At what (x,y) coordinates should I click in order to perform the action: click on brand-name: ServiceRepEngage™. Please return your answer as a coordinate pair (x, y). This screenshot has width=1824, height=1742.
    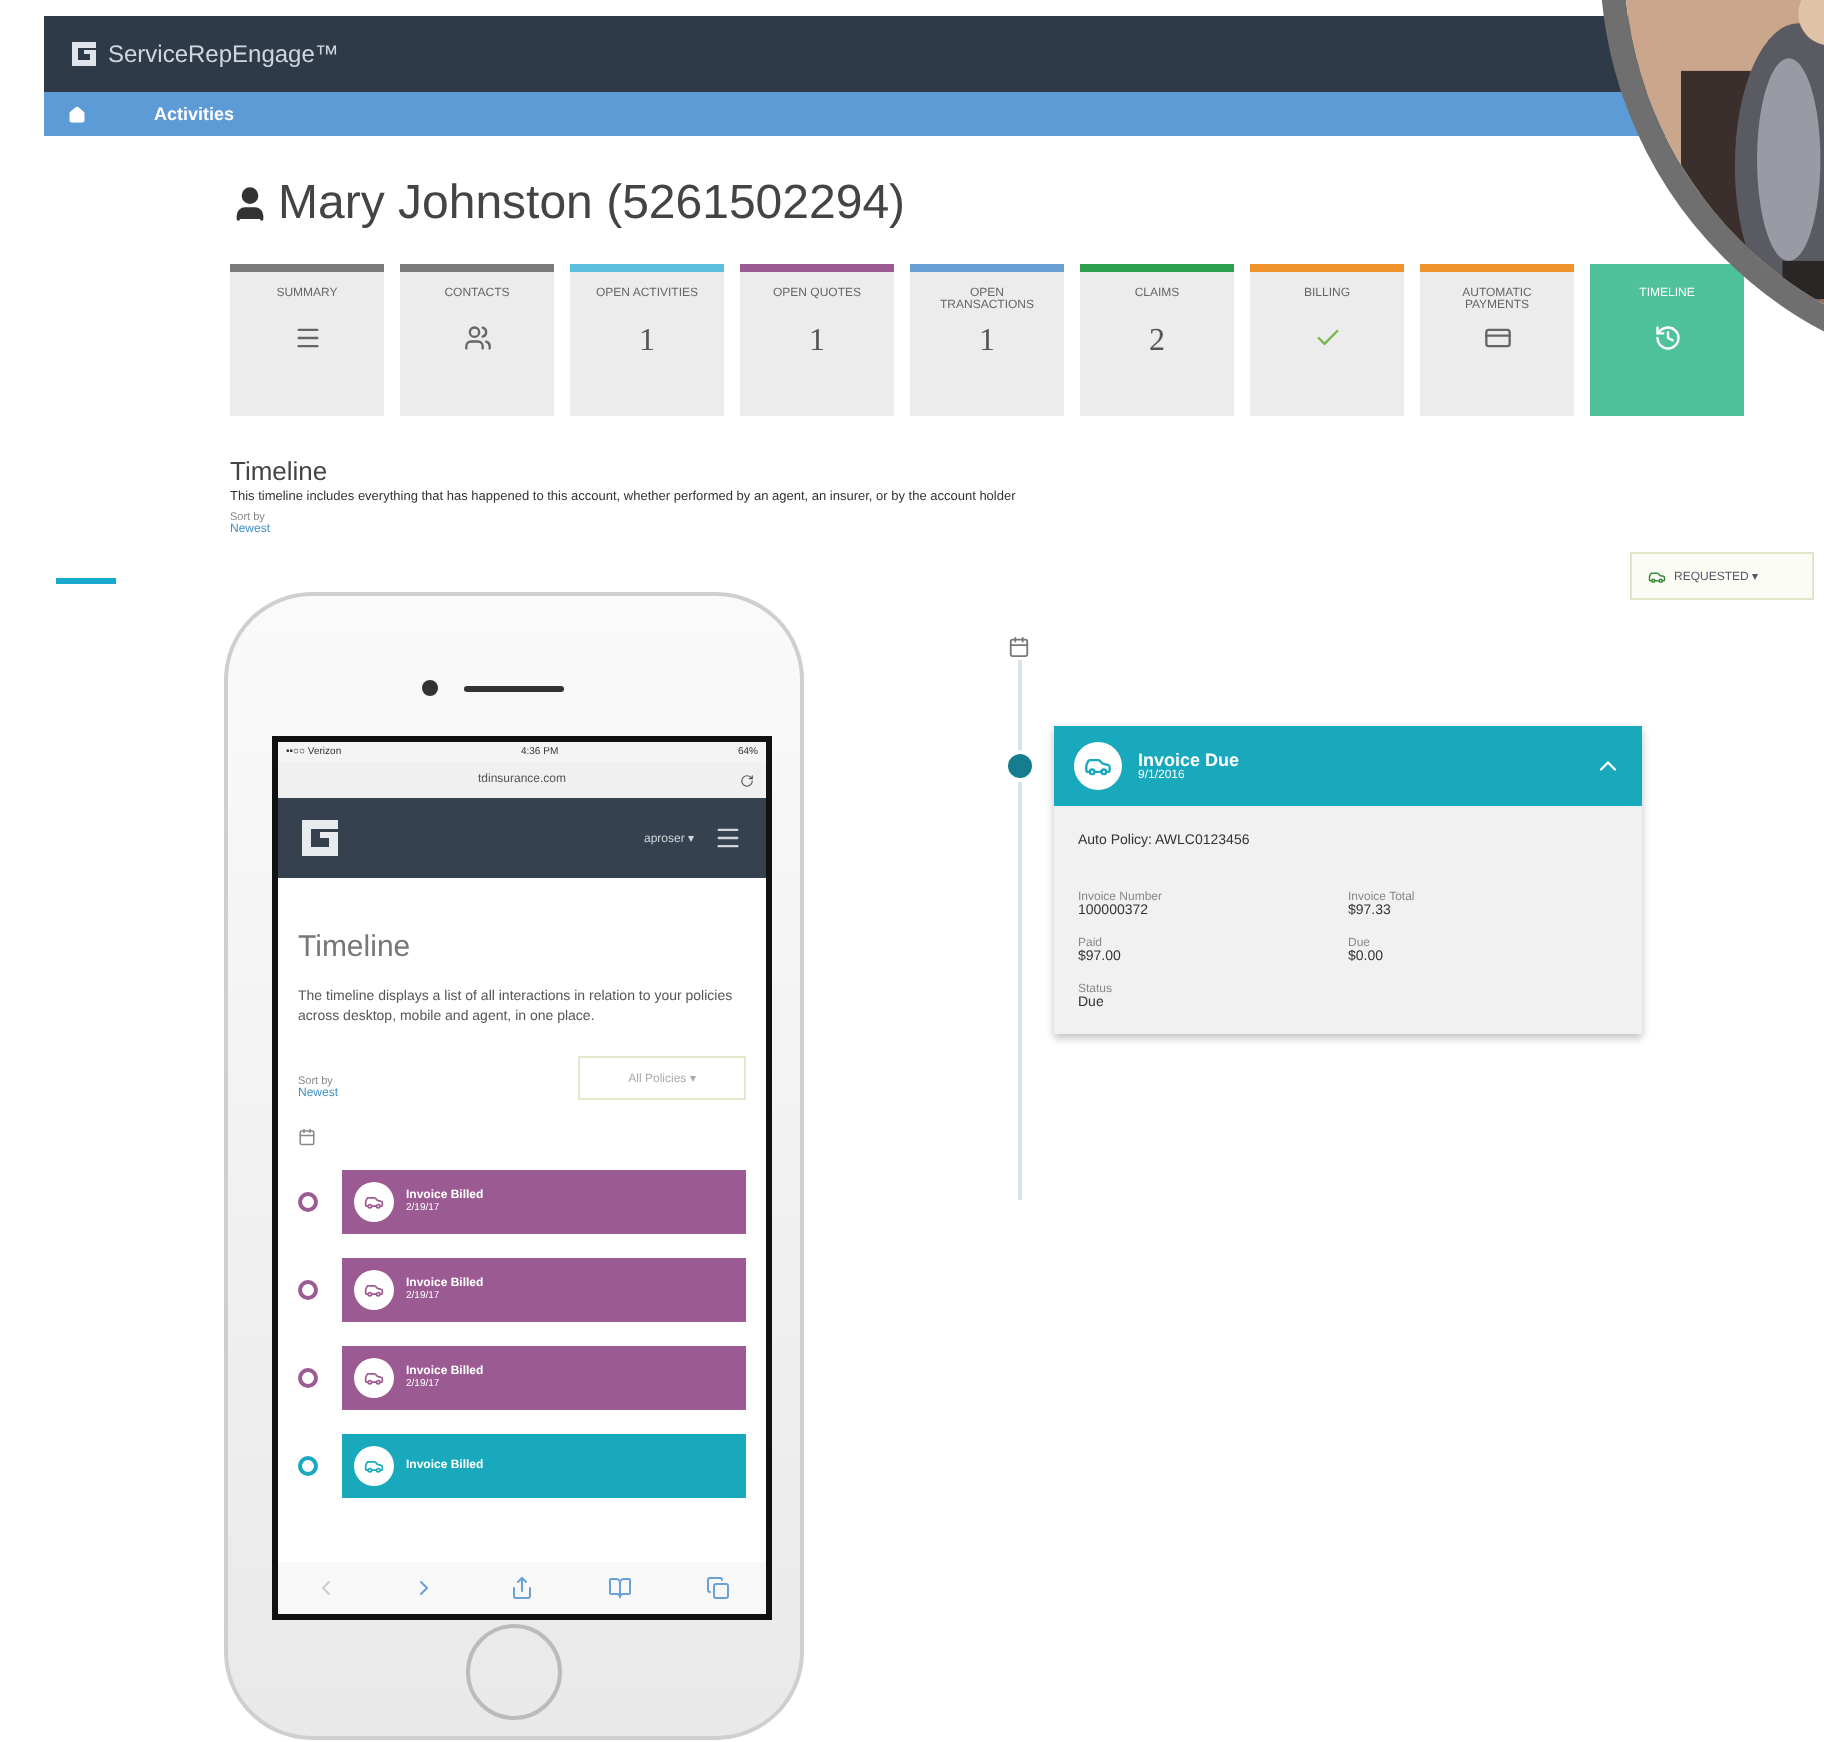
    Looking at the image, I should click on (223, 54).